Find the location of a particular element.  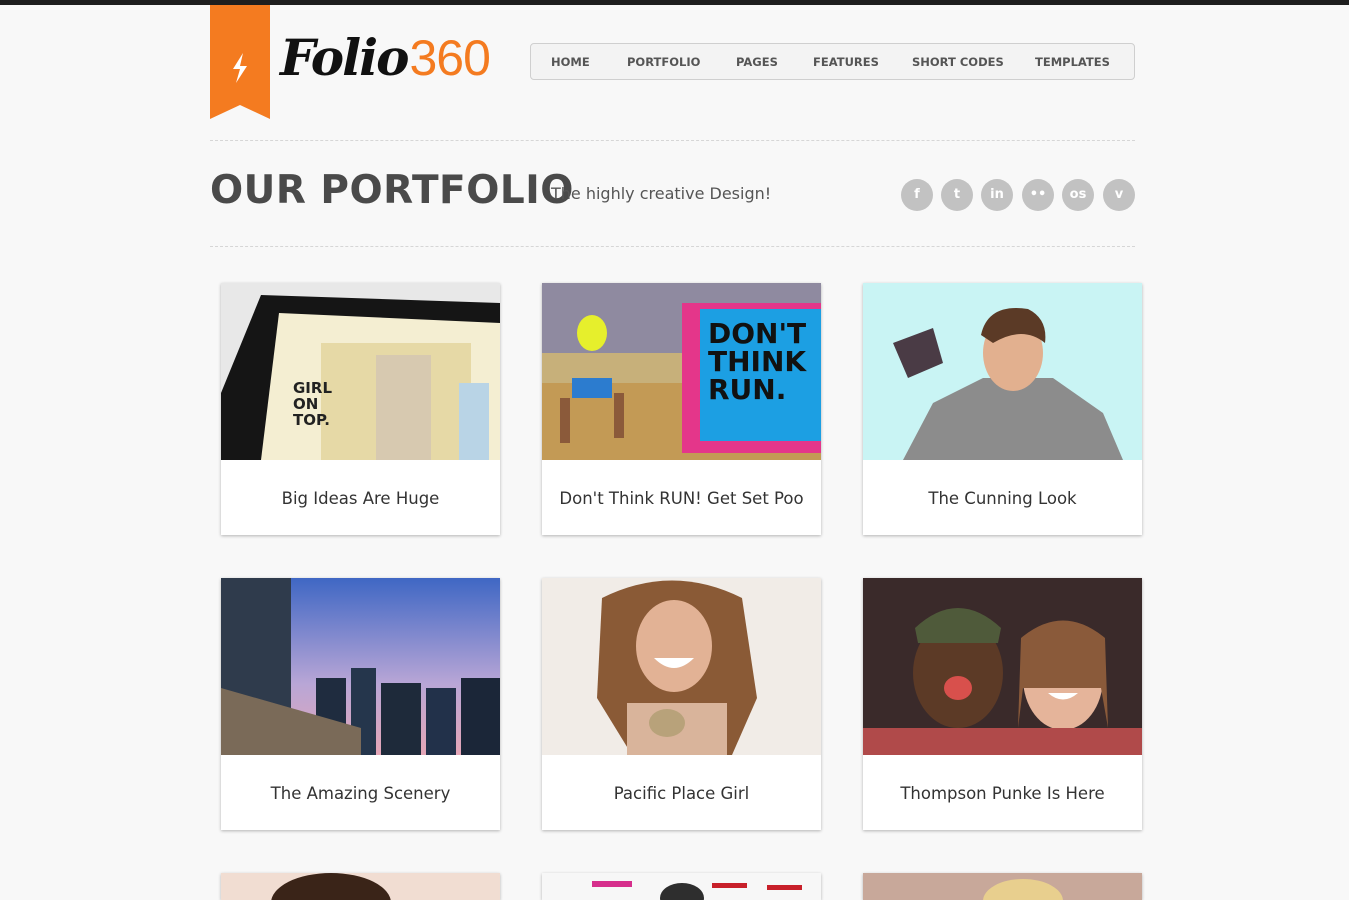

logo-folio: Folio is located at coordinates (344, 57).